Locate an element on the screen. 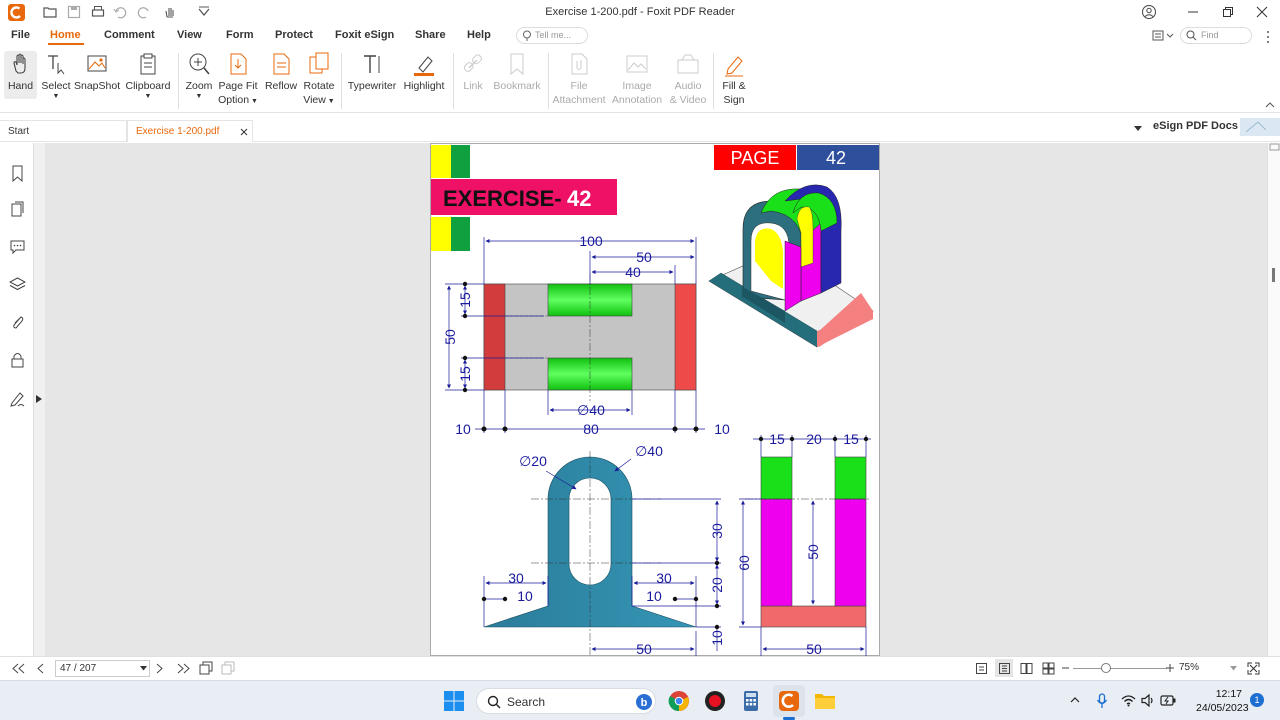 Image resolution: width=1280 pixels, height=720 pixels. highlight-button: Highlight is located at coordinates (424, 72).